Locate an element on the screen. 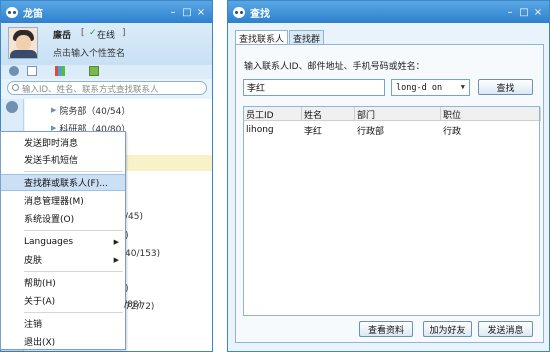  status-selector: 在线 is located at coordinates (106, 34).